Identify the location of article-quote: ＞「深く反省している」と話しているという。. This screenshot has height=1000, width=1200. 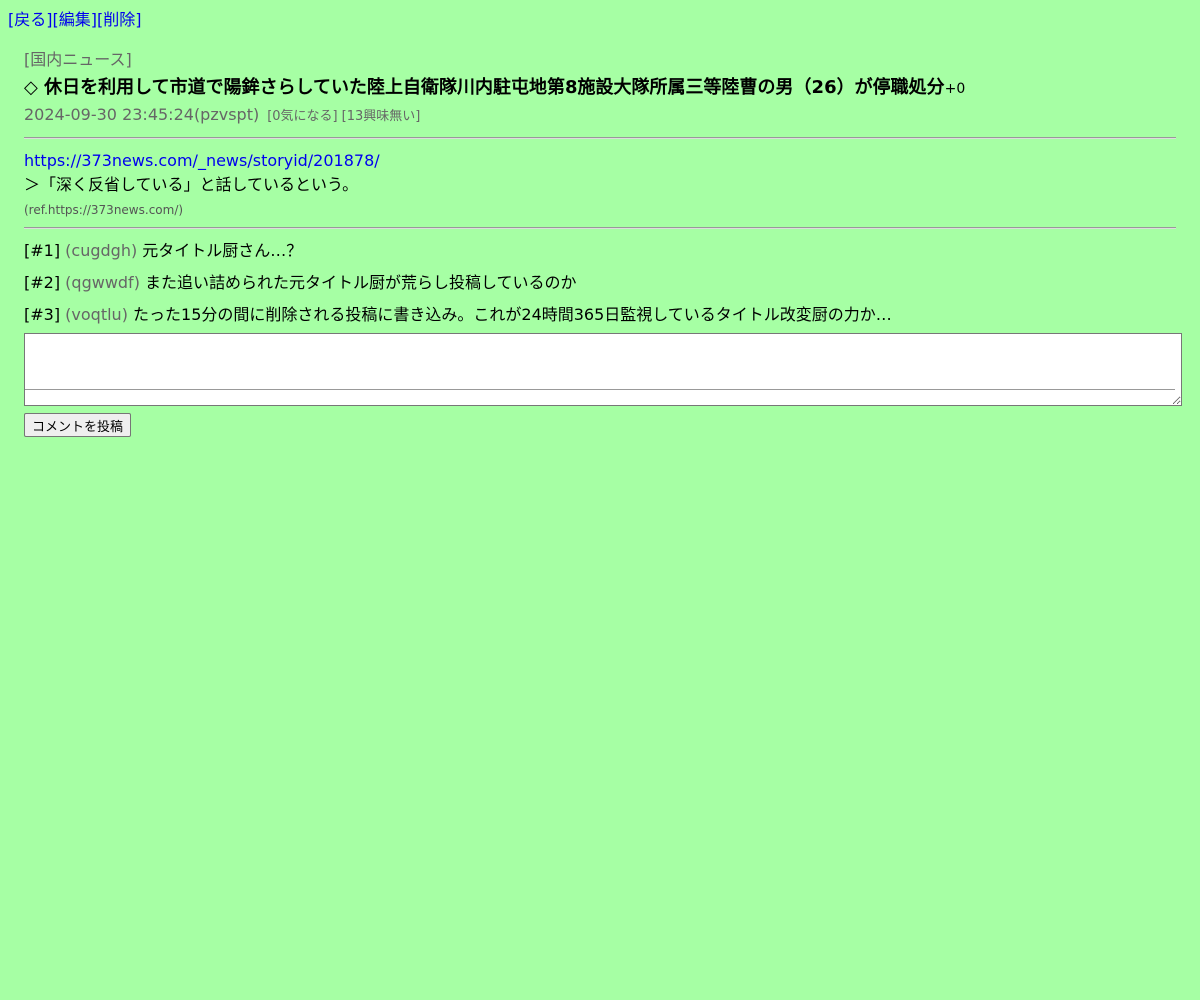
(191, 184).